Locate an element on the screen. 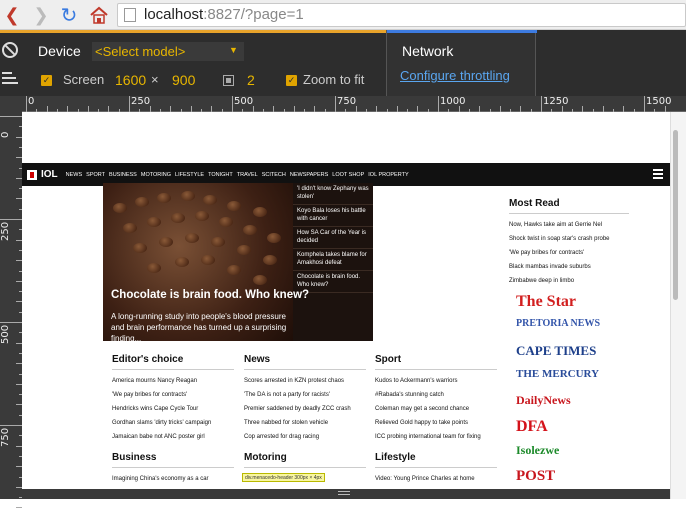  section-link: Relieved Gold happy to take points is located at coordinates (436, 423).